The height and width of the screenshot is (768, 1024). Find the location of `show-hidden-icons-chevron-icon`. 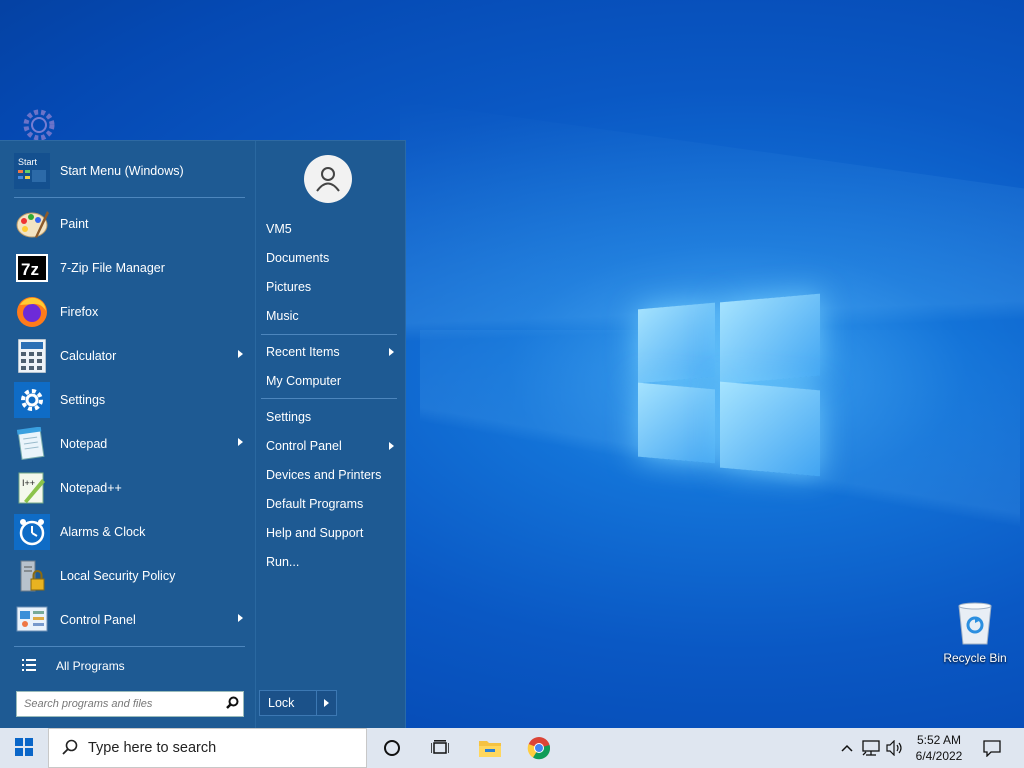

show-hidden-icons-chevron-icon is located at coordinates (847, 748).